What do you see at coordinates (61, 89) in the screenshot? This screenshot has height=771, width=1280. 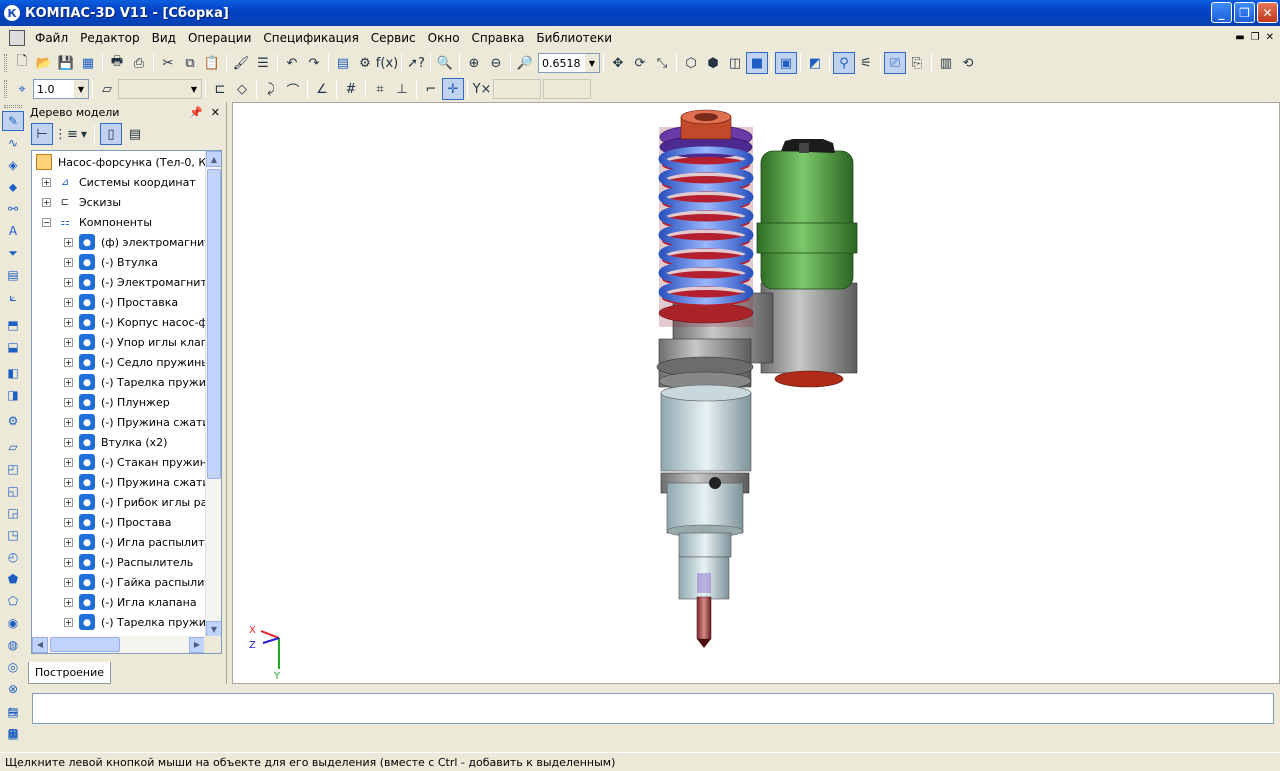 I see `step-combo: 1.0 ▼` at bounding box center [61, 89].